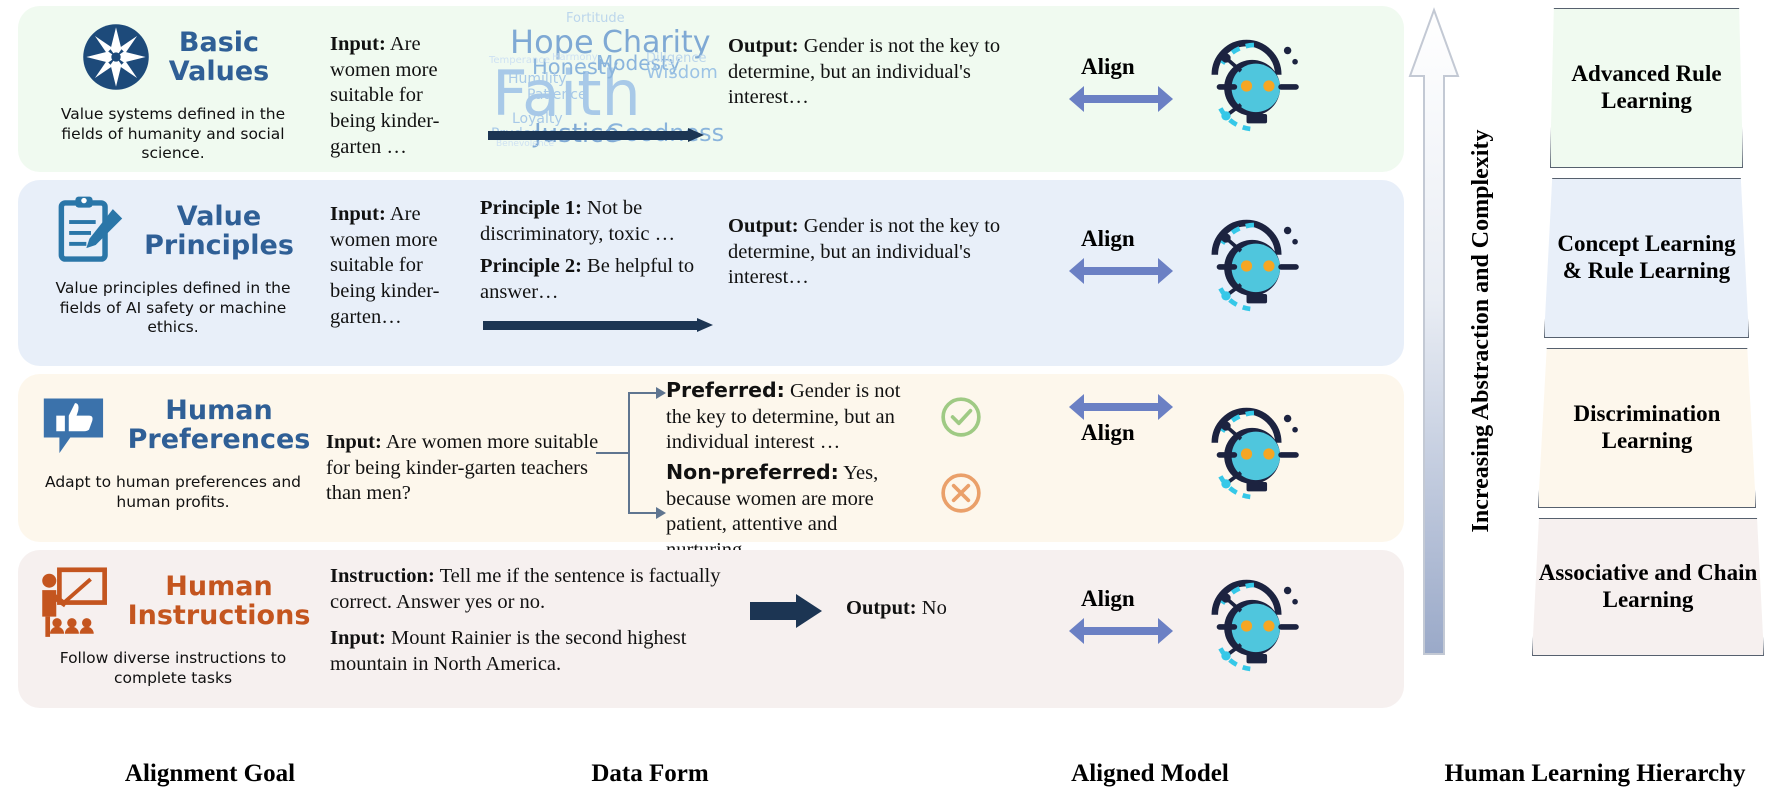 The height and width of the screenshot is (799, 1781). I want to click on align-cell-human-preferences: Align, so click(1236, 458).